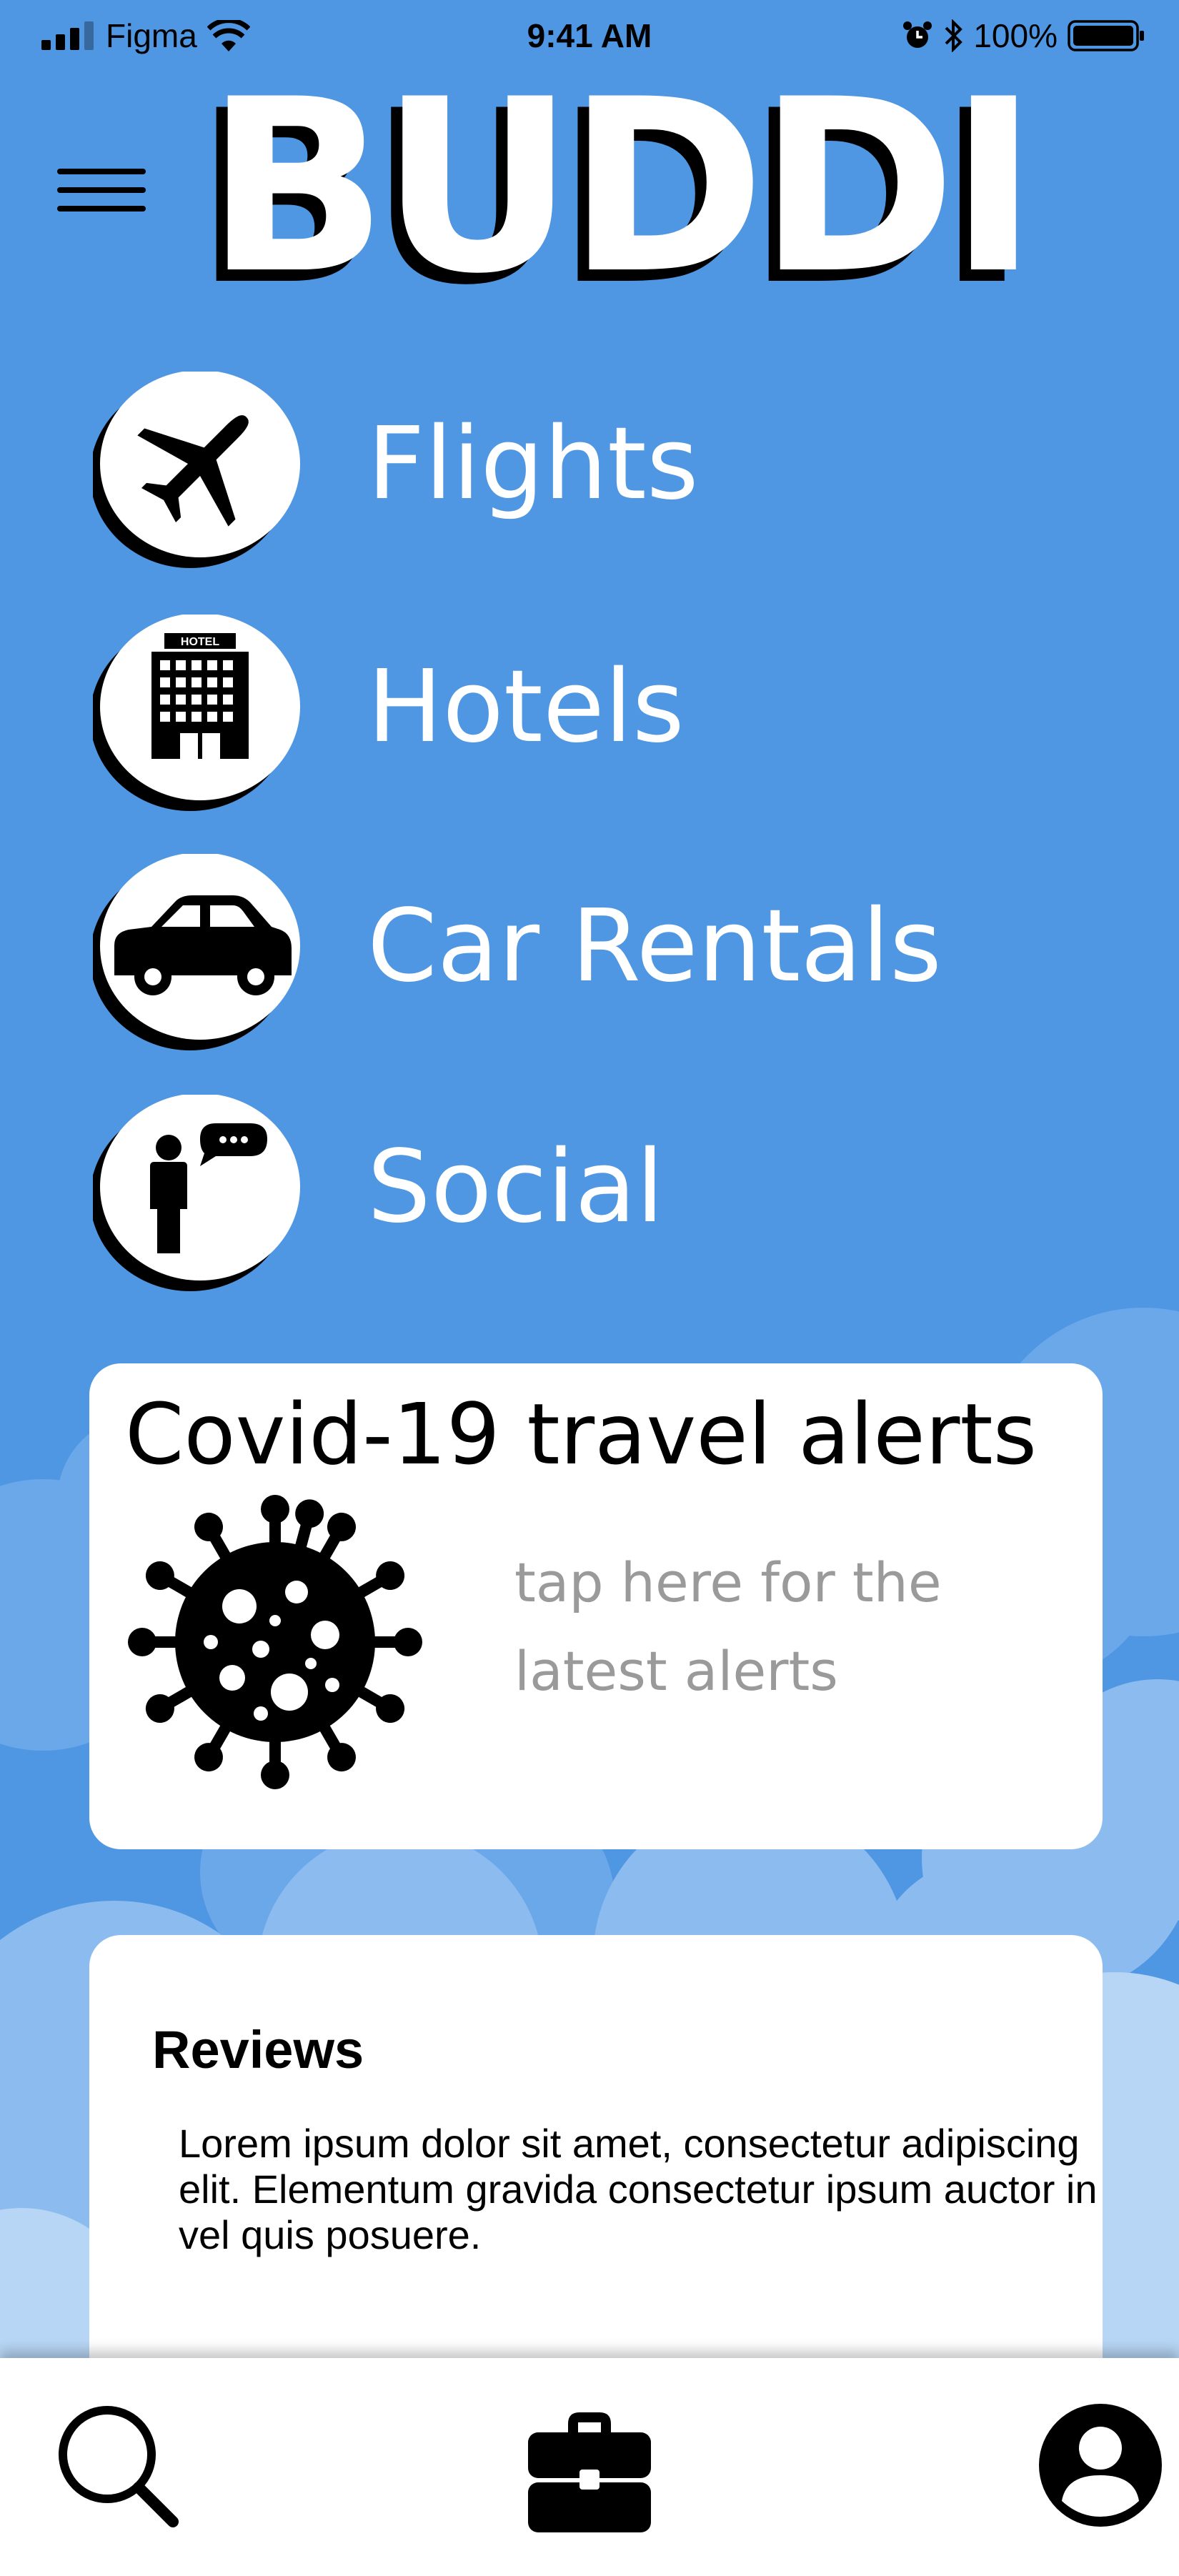  What do you see at coordinates (200, 1202) in the screenshot?
I see `person-chat-icon` at bounding box center [200, 1202].